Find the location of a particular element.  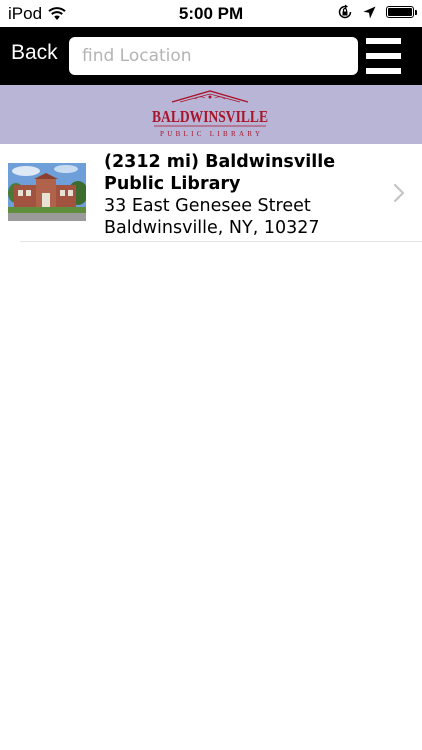

status-right is located at coordinates (377, 12).